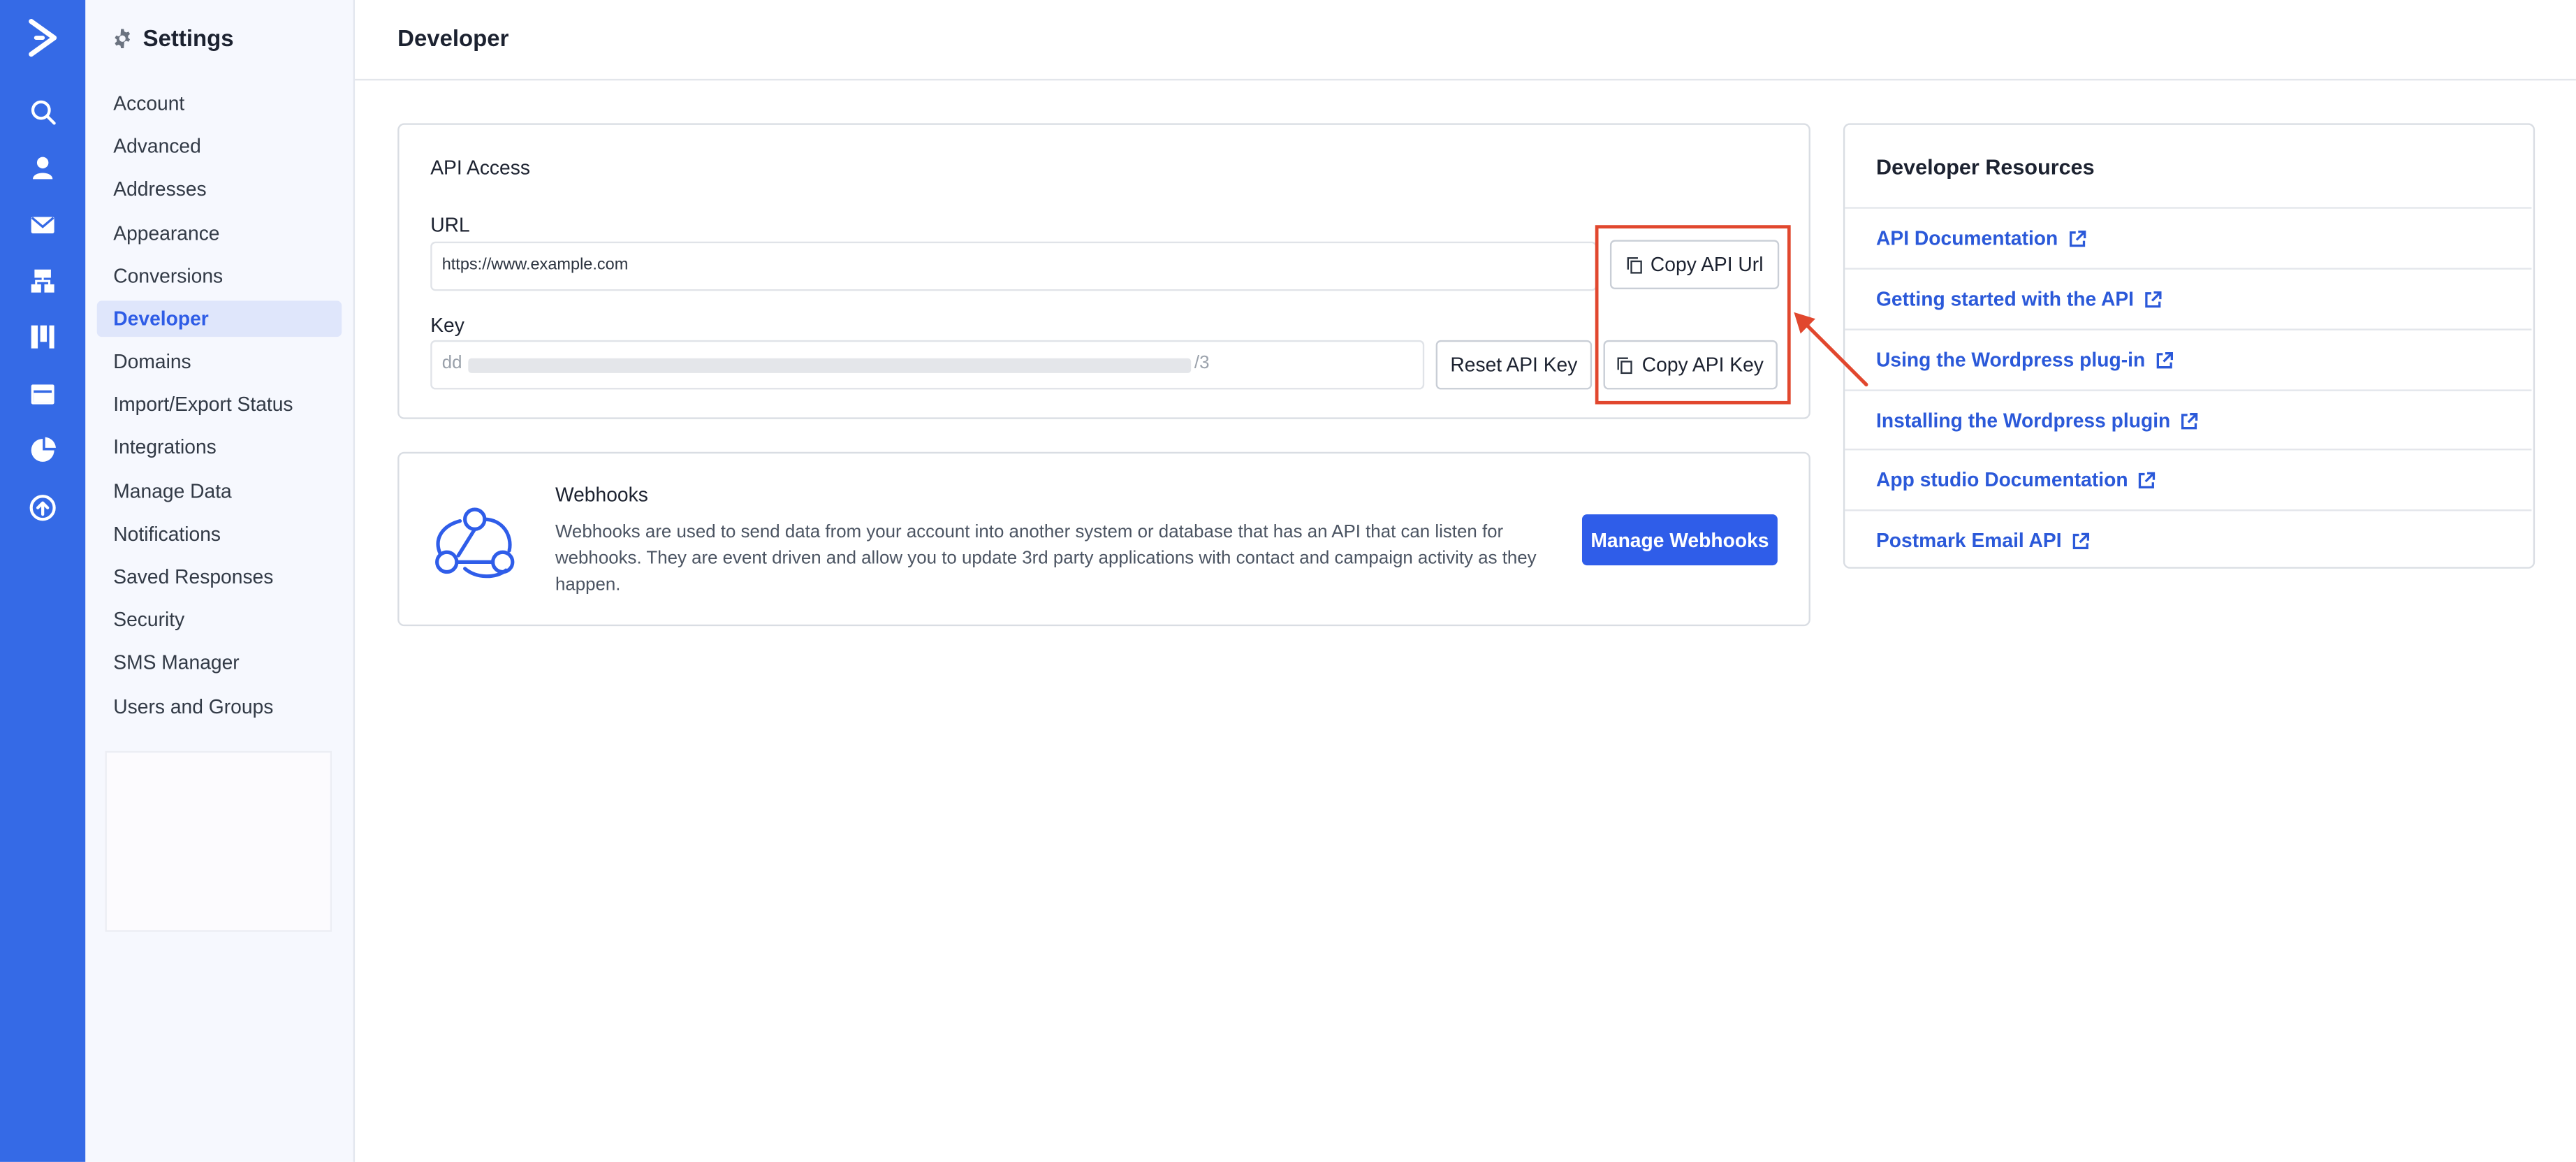 The height and width of the screenshot is (1162, 2576). Describe the element at coordinates (2010, 360) in the screenshot. I see `resource-link-label: Using the Wordpress plug-in` at that location.